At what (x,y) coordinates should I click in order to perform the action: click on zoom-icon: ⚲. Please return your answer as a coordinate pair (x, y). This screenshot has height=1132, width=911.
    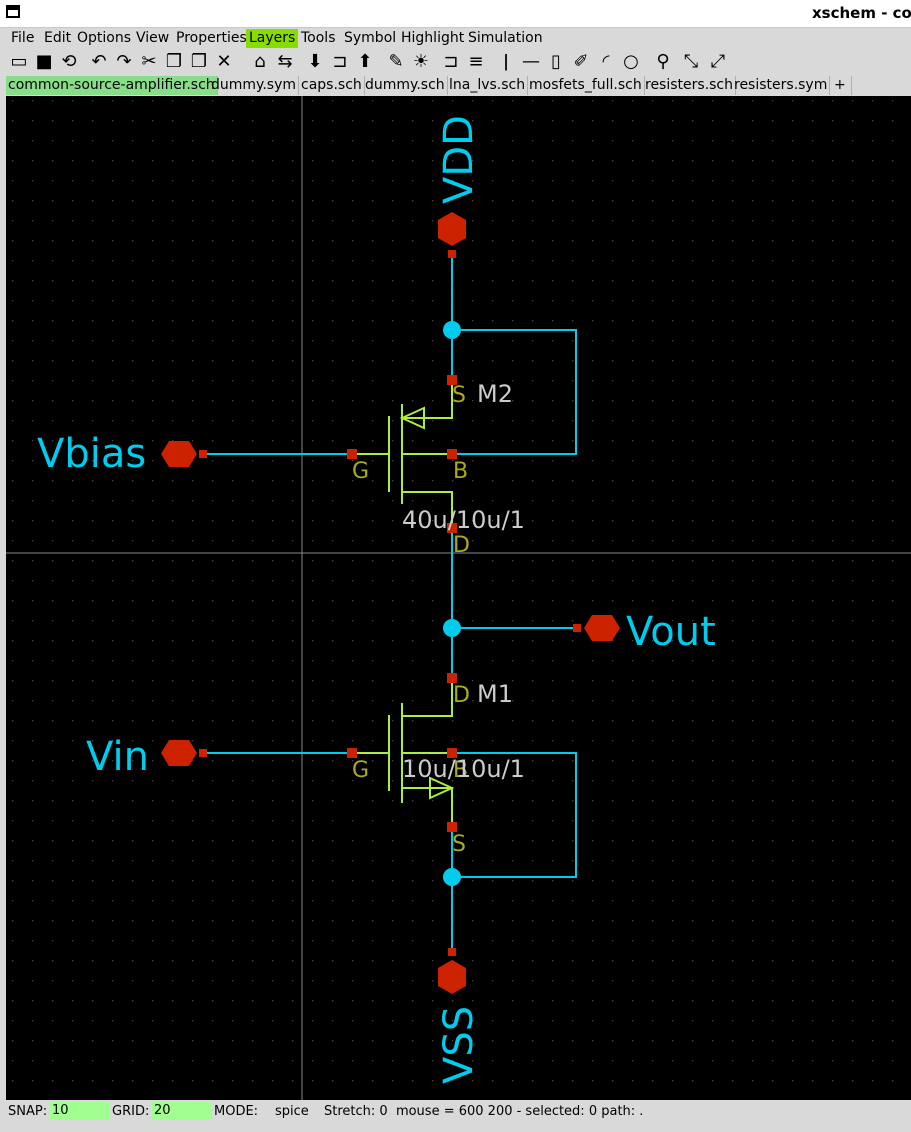
    Looking at the image, I should click on (663, 62).